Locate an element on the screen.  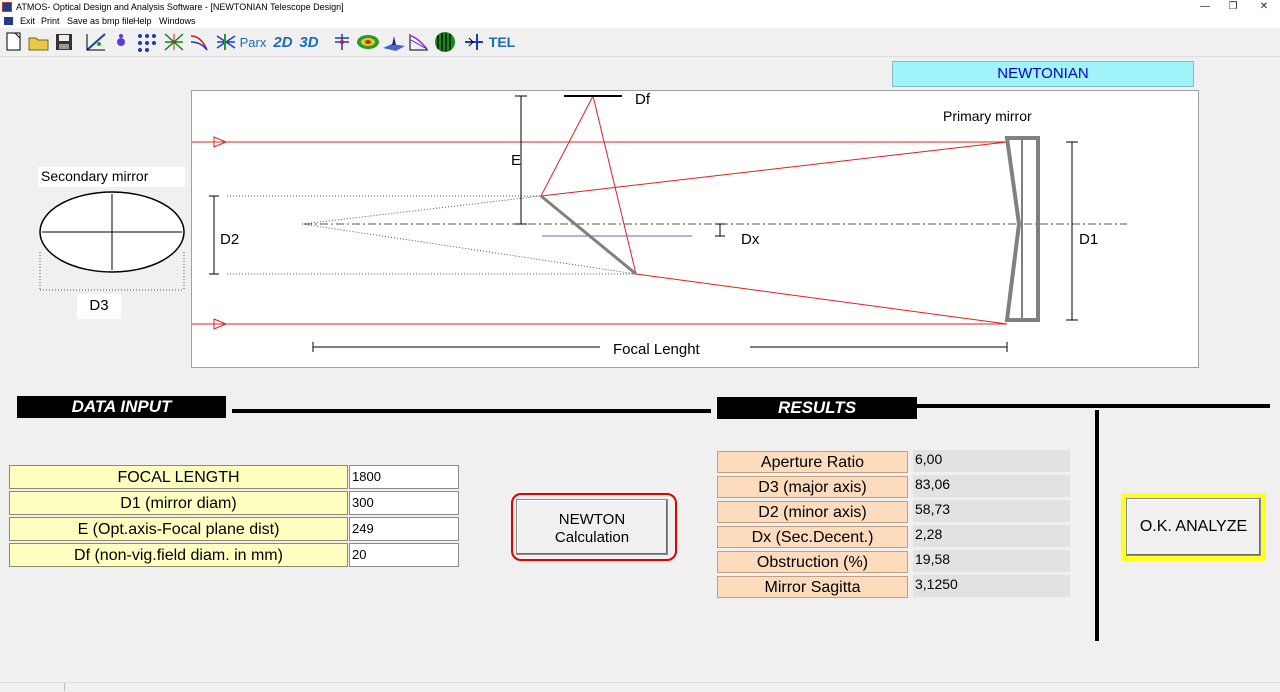
mirror-sagitta-label: Mirror Sagitta is located at coordinates (812, 587).